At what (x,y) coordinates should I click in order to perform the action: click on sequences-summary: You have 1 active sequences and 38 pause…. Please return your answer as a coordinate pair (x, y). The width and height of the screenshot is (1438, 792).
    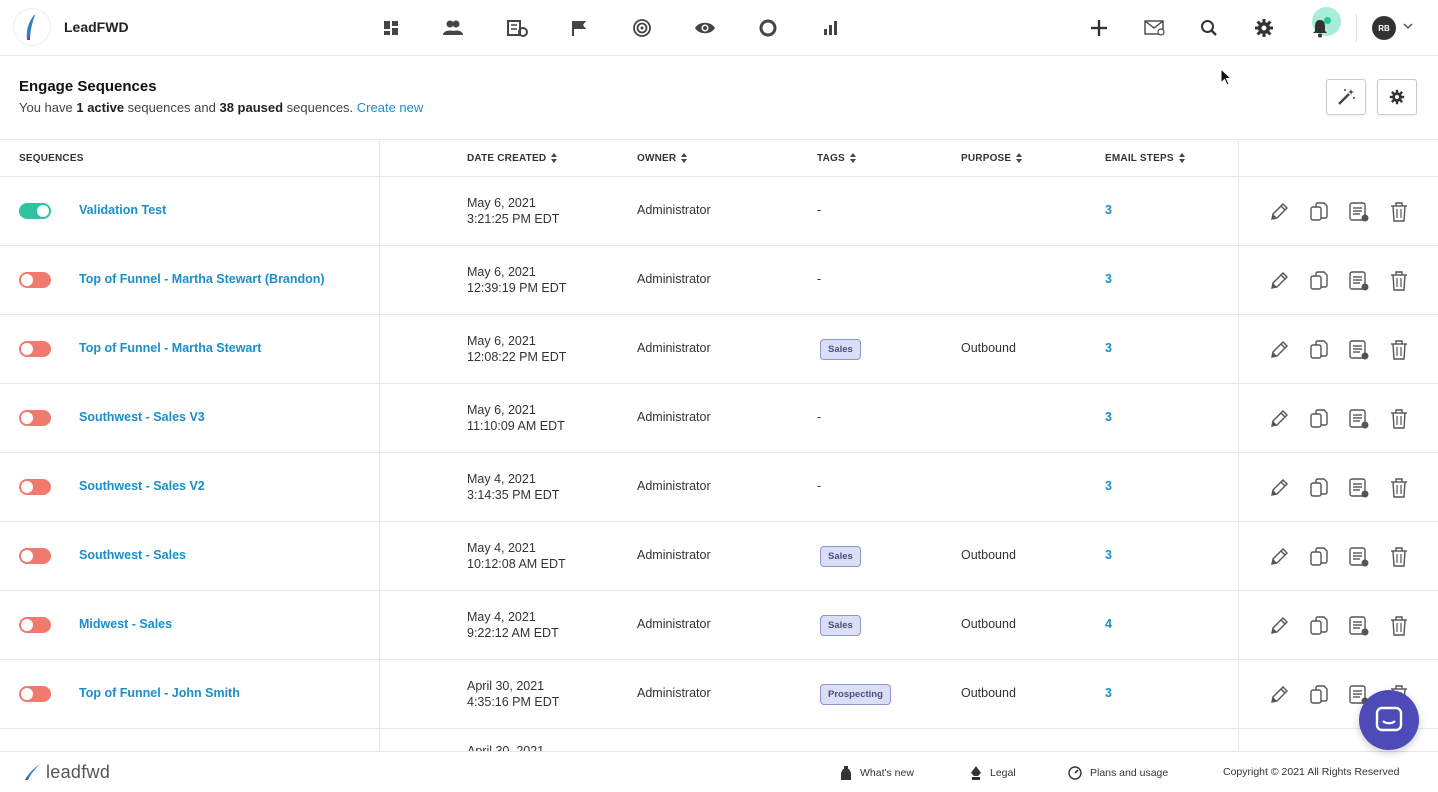
    Looking at the image, I should click on (221, 107).